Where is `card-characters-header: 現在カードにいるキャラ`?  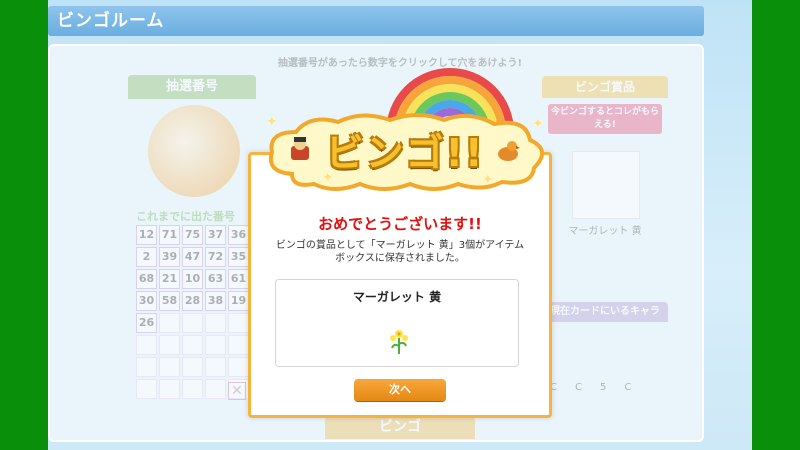
card-characters-header: 現在カードにいるキャラ is located at coordinates (605, 312).